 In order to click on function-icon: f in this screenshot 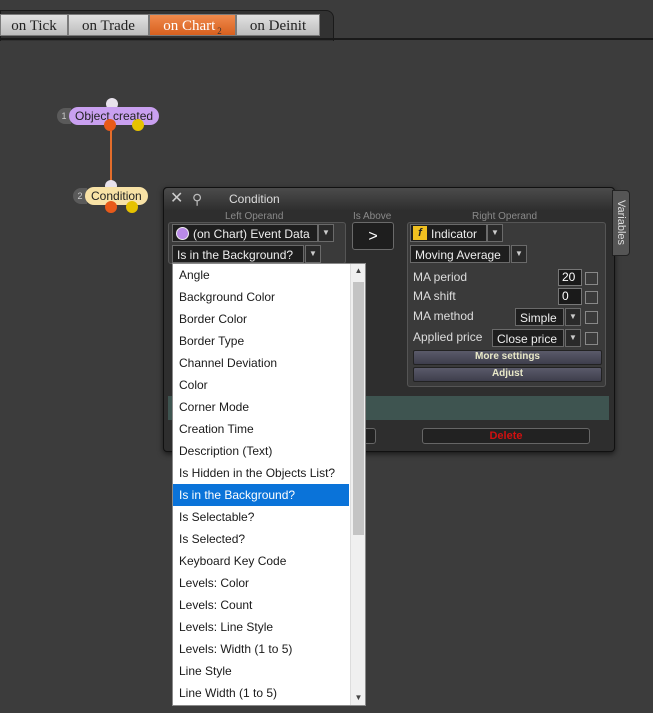, I will do `click(420, 233)`.